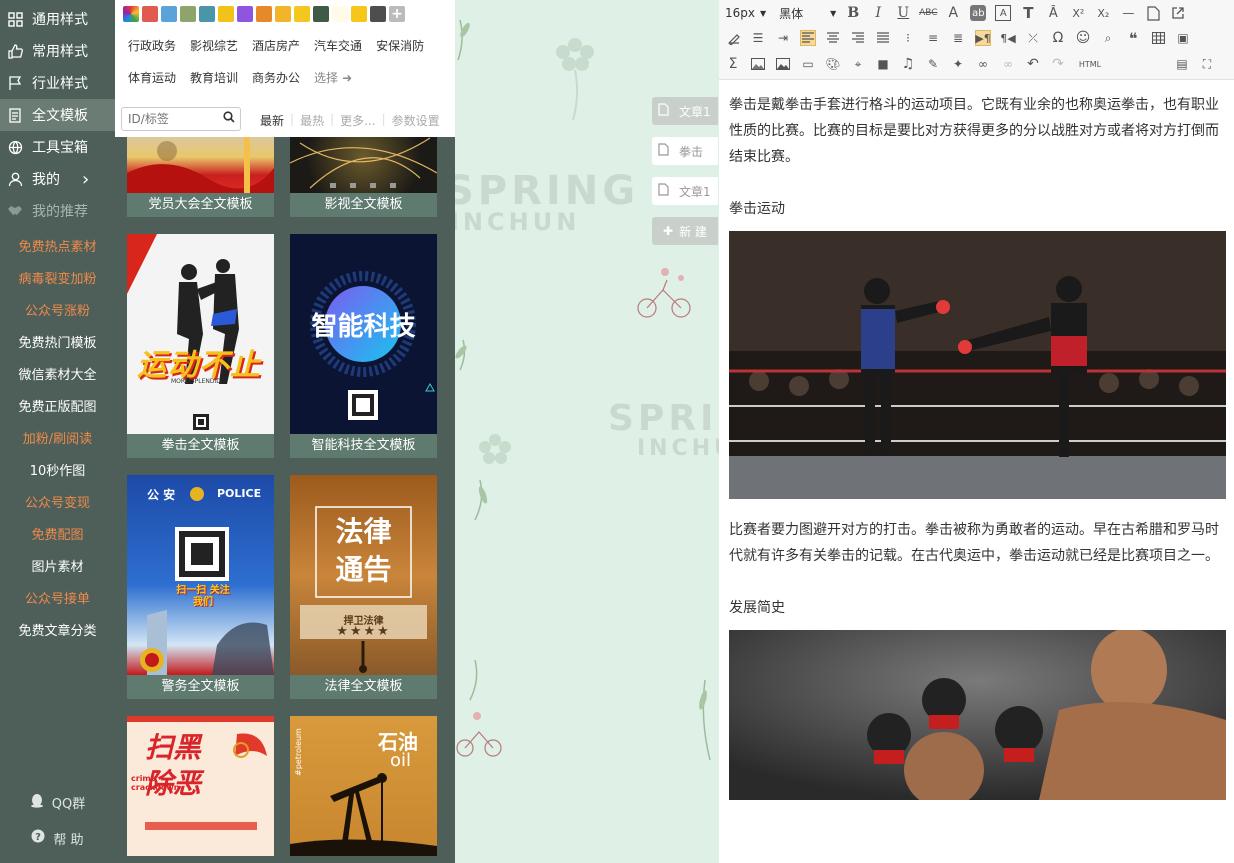  Describe the element at coordinates (978, 13) in the screenshot. I see `highlight-icon: ab` at that location.